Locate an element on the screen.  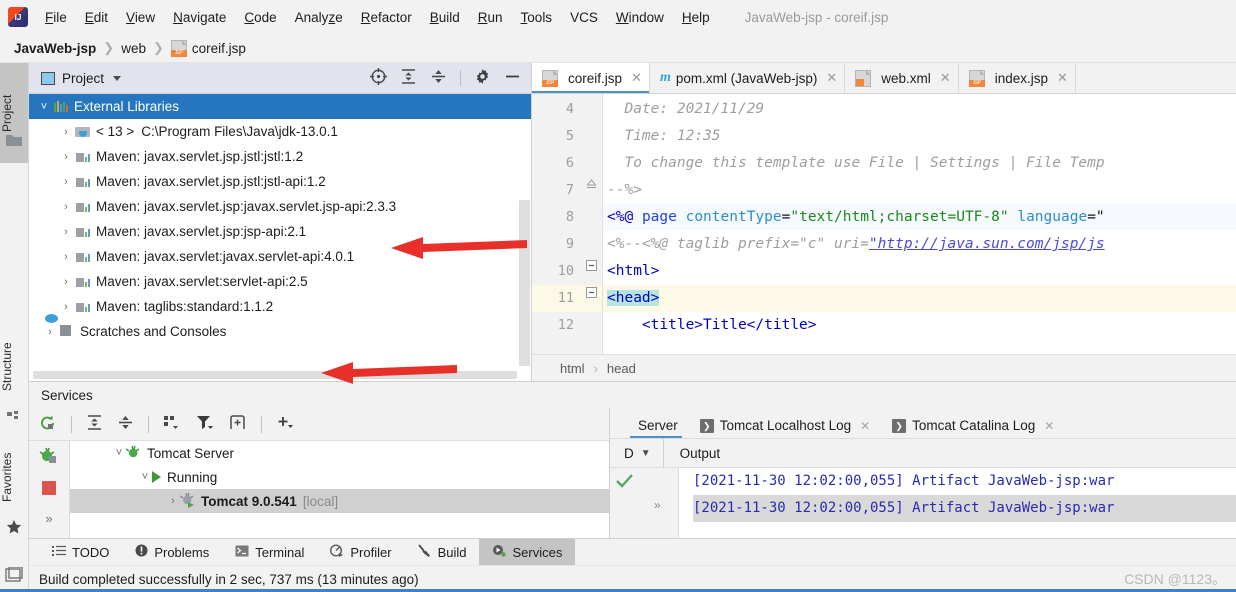
line-number-gutter: 4 5 6 7 8 9 10 11 12 is located at coordinates (567, 224).